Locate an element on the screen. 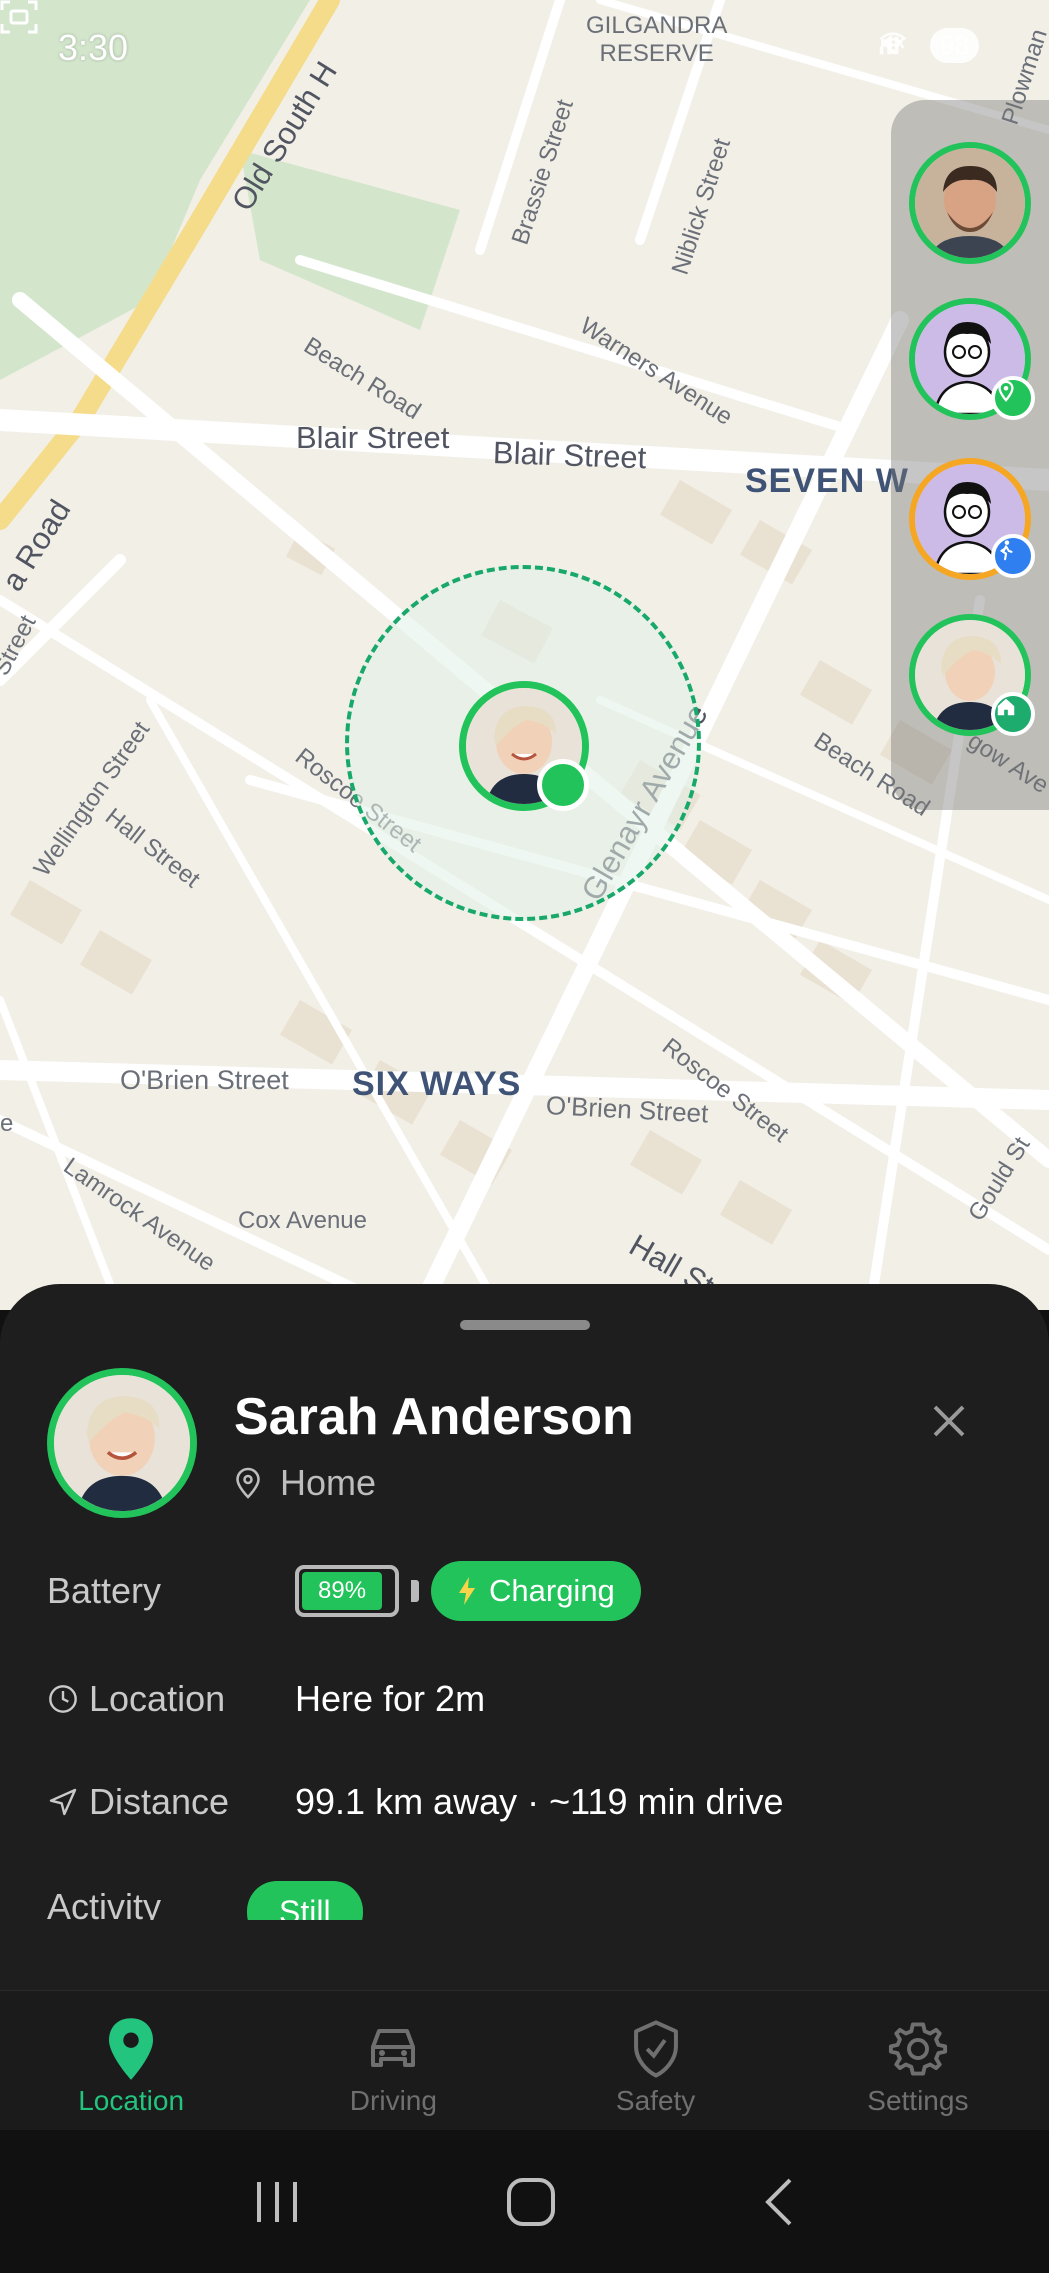 Image resolution: width=1049 pixels, height=2273 pixels. back-button is located at coordinates (779, 2202).